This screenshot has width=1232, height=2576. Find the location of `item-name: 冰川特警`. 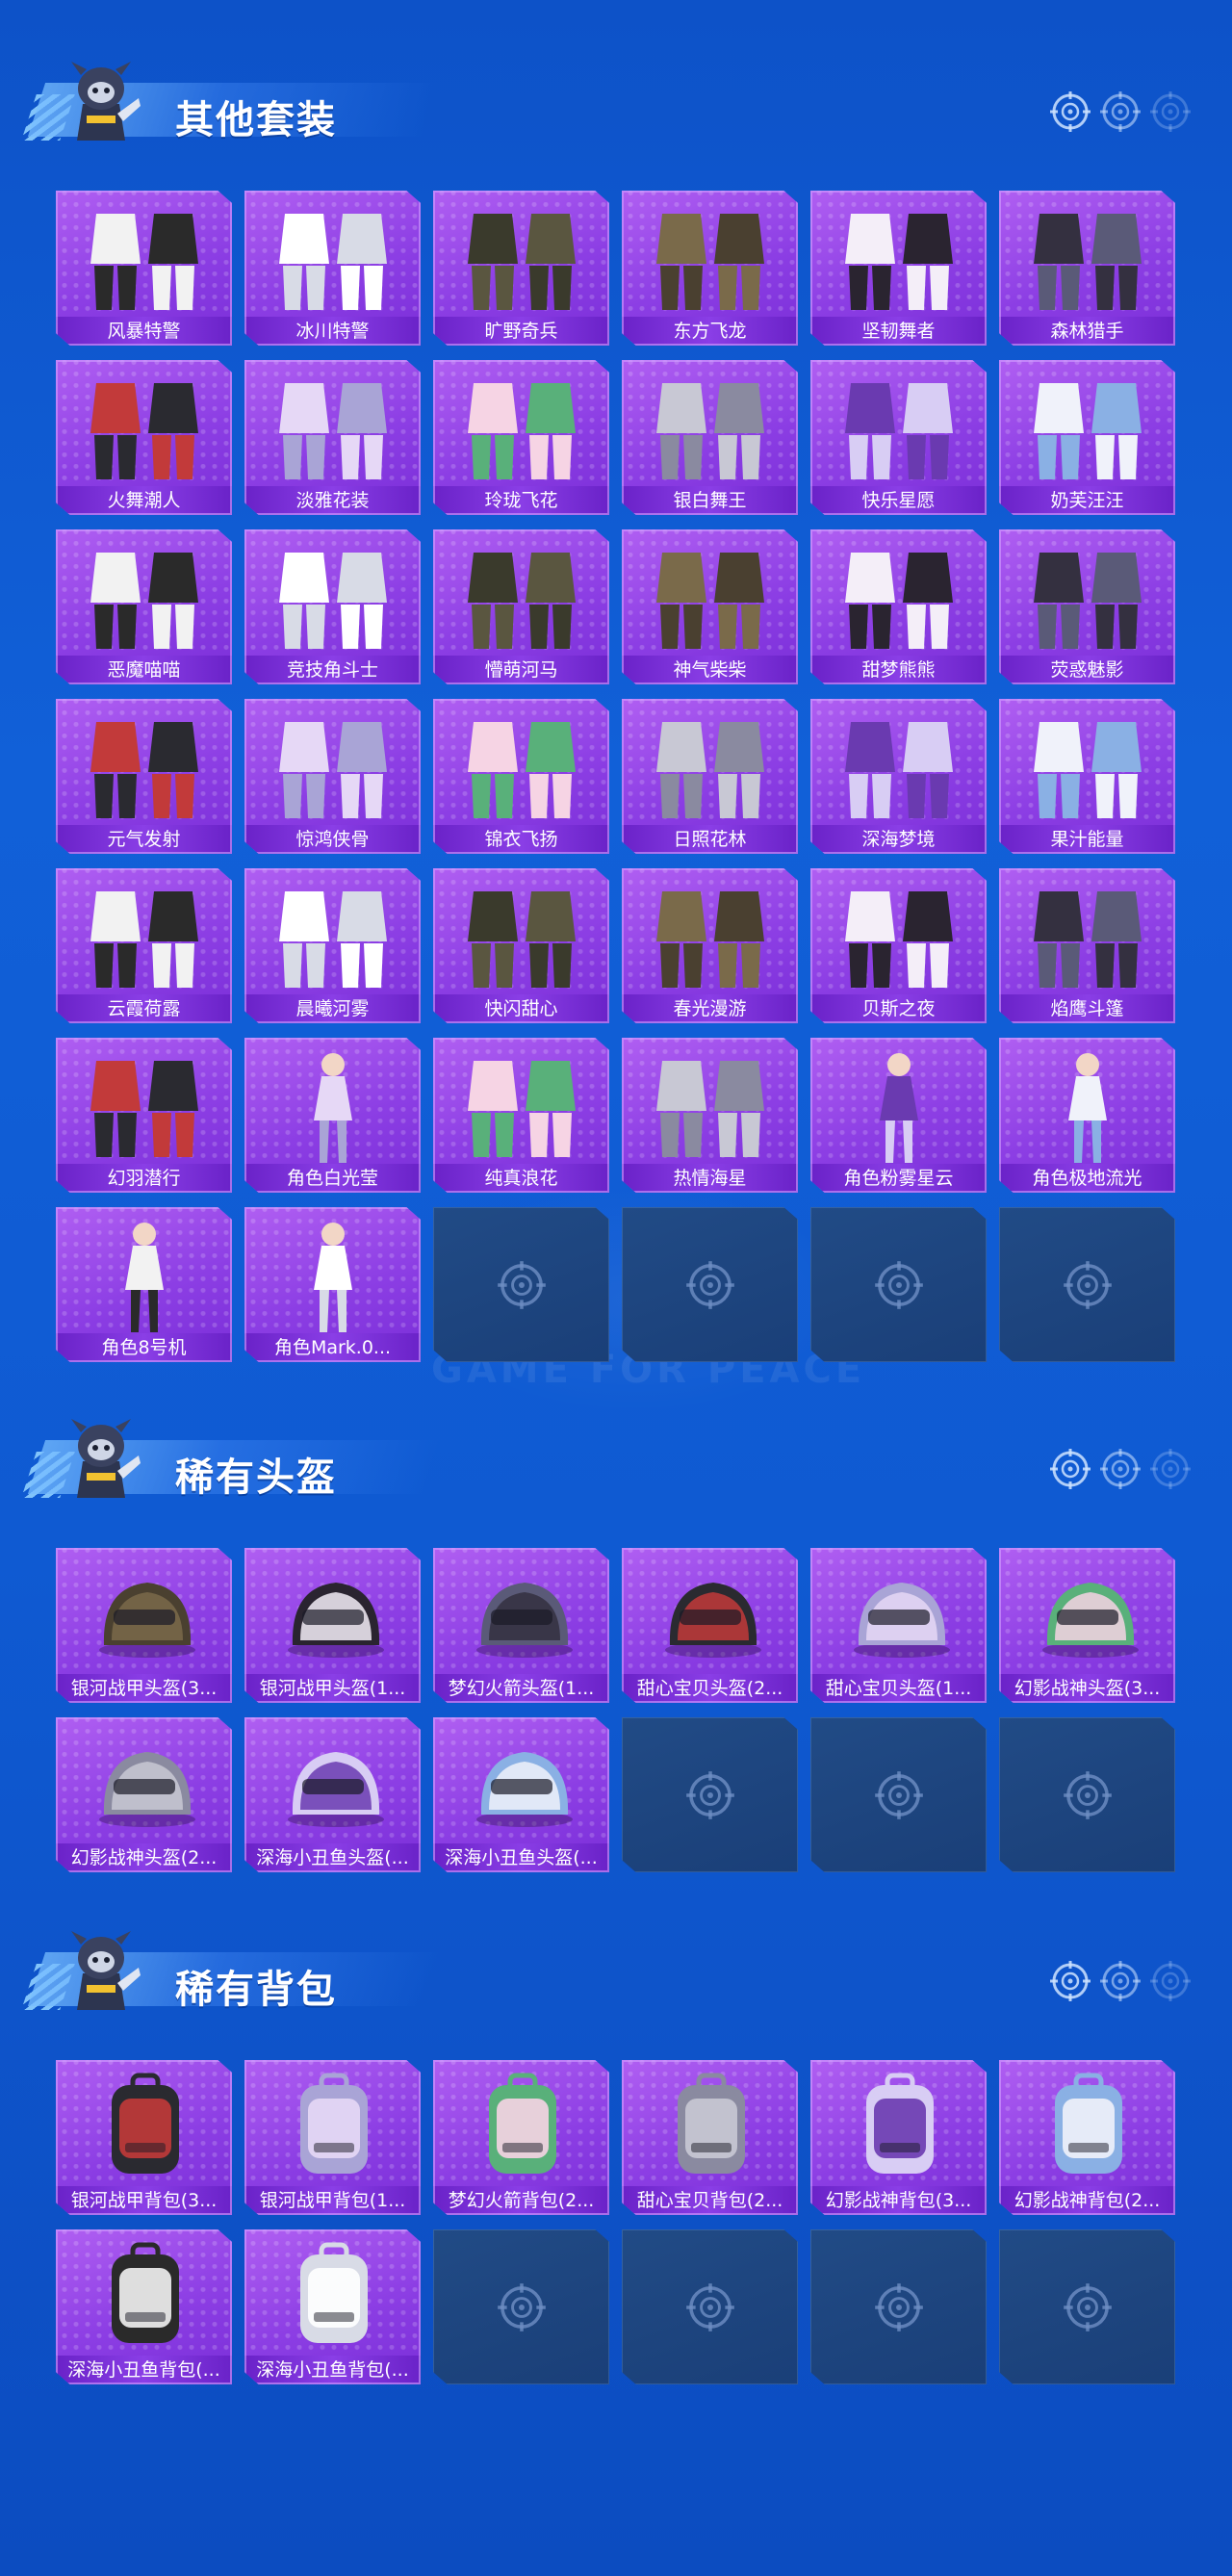

item-name: 冰川特警 is located at coordinates (332, 332).